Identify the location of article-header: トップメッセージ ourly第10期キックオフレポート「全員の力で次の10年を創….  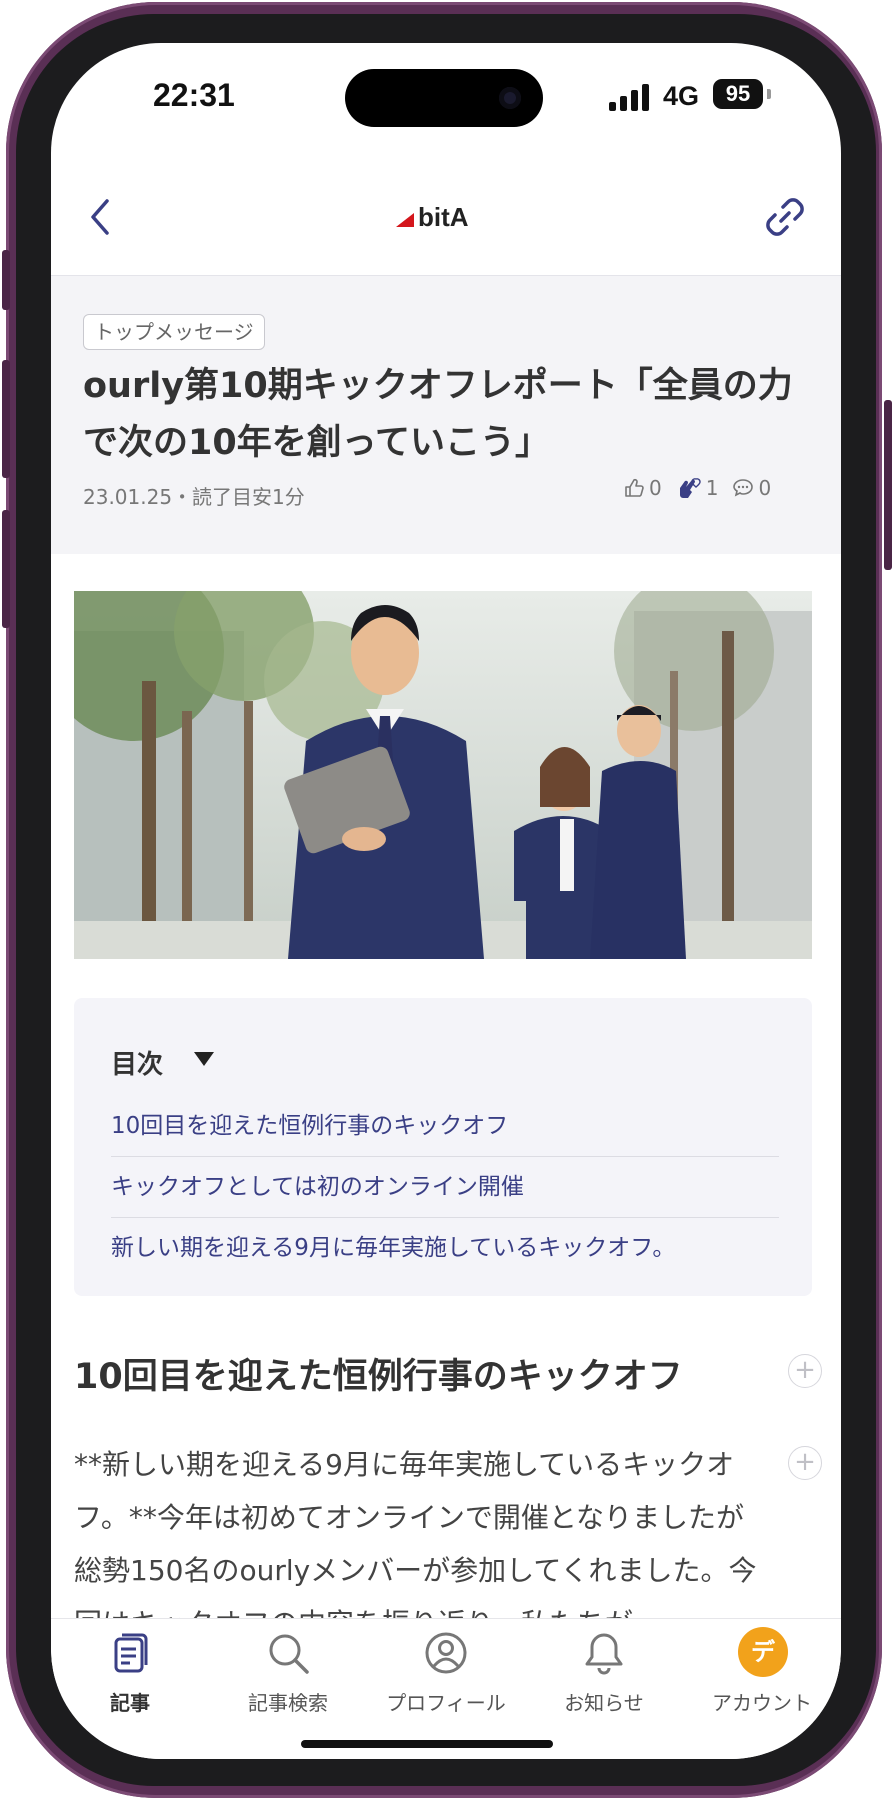
(446, 415).